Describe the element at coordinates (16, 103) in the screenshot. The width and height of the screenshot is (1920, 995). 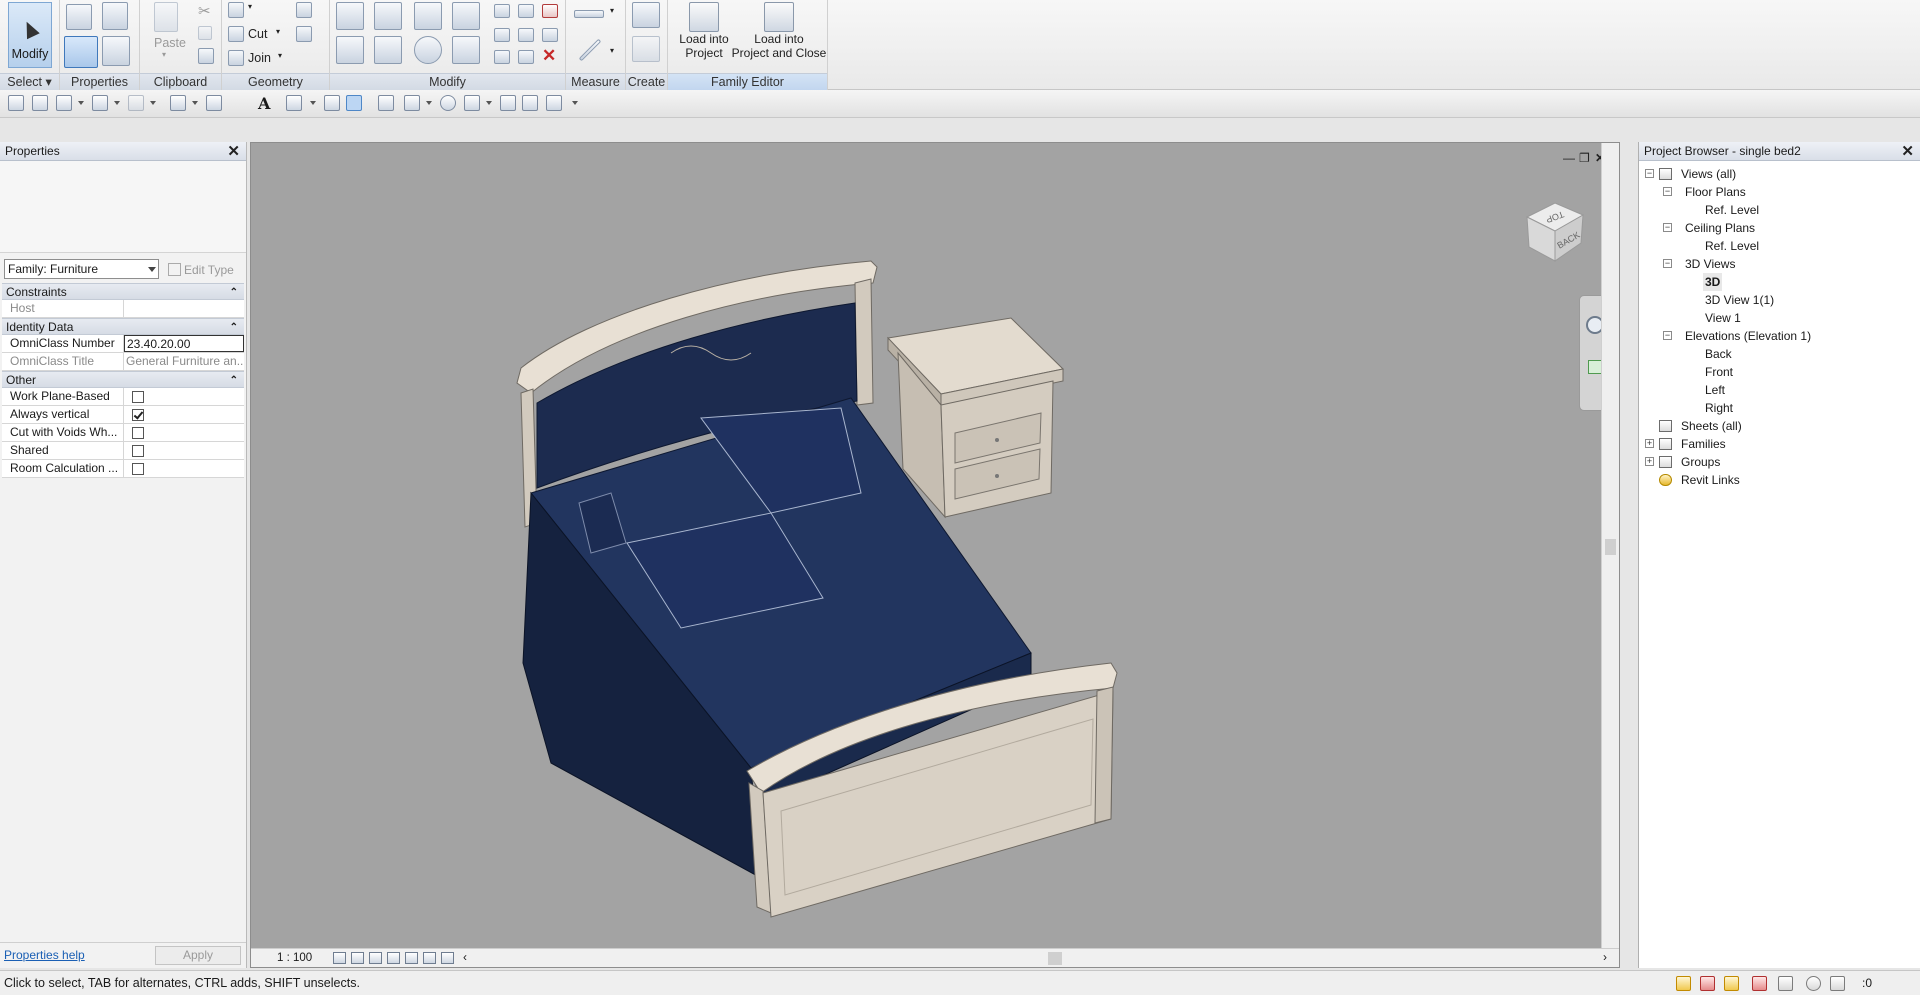
I see `open-icon` at that location.